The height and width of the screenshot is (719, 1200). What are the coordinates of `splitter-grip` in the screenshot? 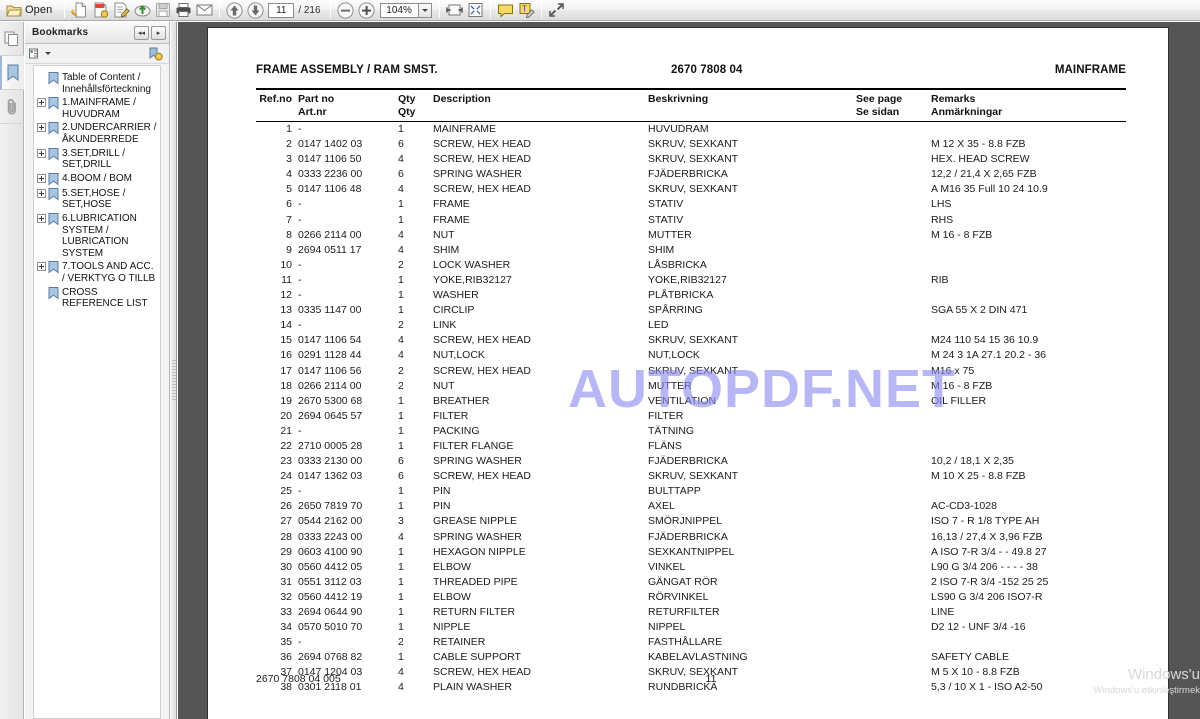 It's located at (174, 381).